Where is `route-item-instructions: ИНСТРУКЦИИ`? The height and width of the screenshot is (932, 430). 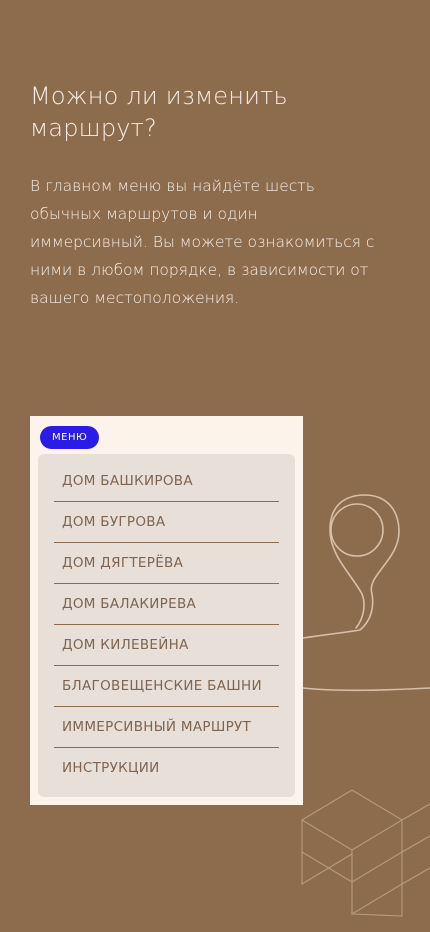 route-item-instructions: ИНСТРУКЦИИ is located at coordinates (166, 768).